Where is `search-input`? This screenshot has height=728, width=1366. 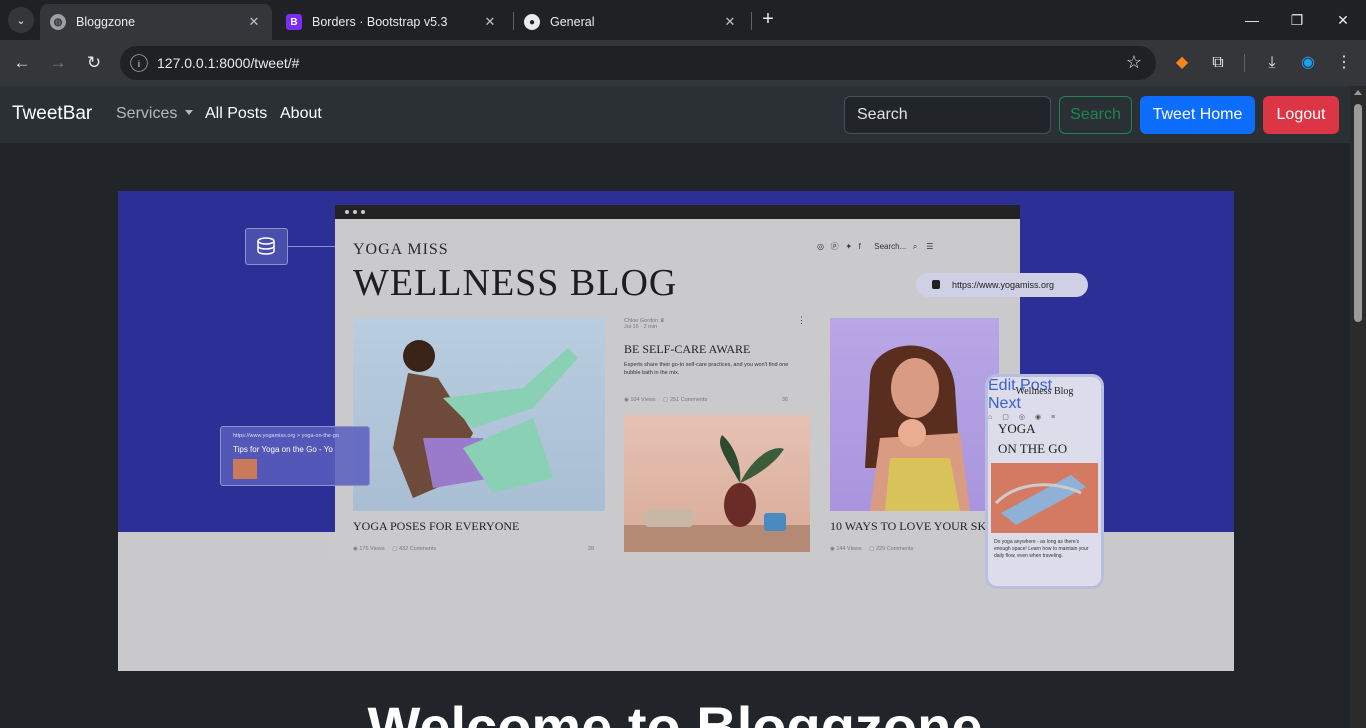 search-input is located at coordinates (947, 115).